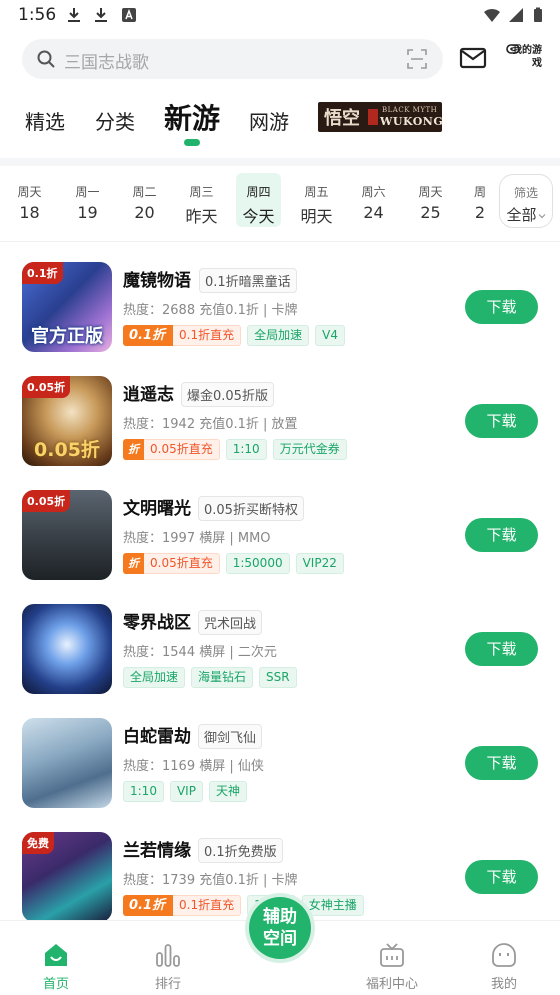  Describe the element at coordinates (29, 200) in the screenshot. I see `day-item: 周天 18` at that location.